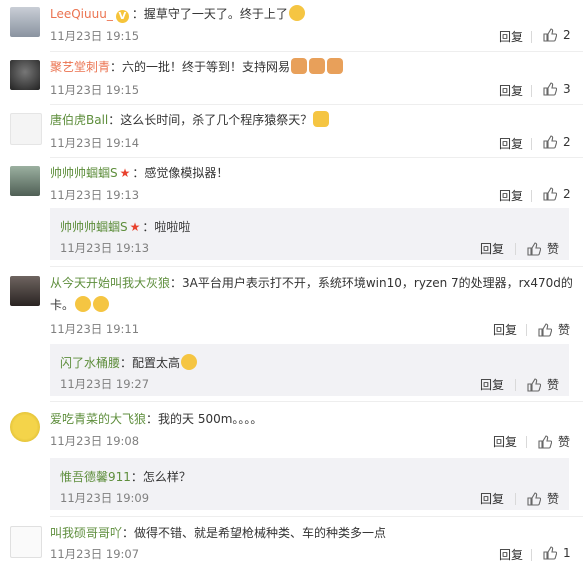 This screenshot has width=583, height=564. I want to click on comment-text: ：做得不错、就是希望枪械种类、车的种类多一点, so click(254, 533).